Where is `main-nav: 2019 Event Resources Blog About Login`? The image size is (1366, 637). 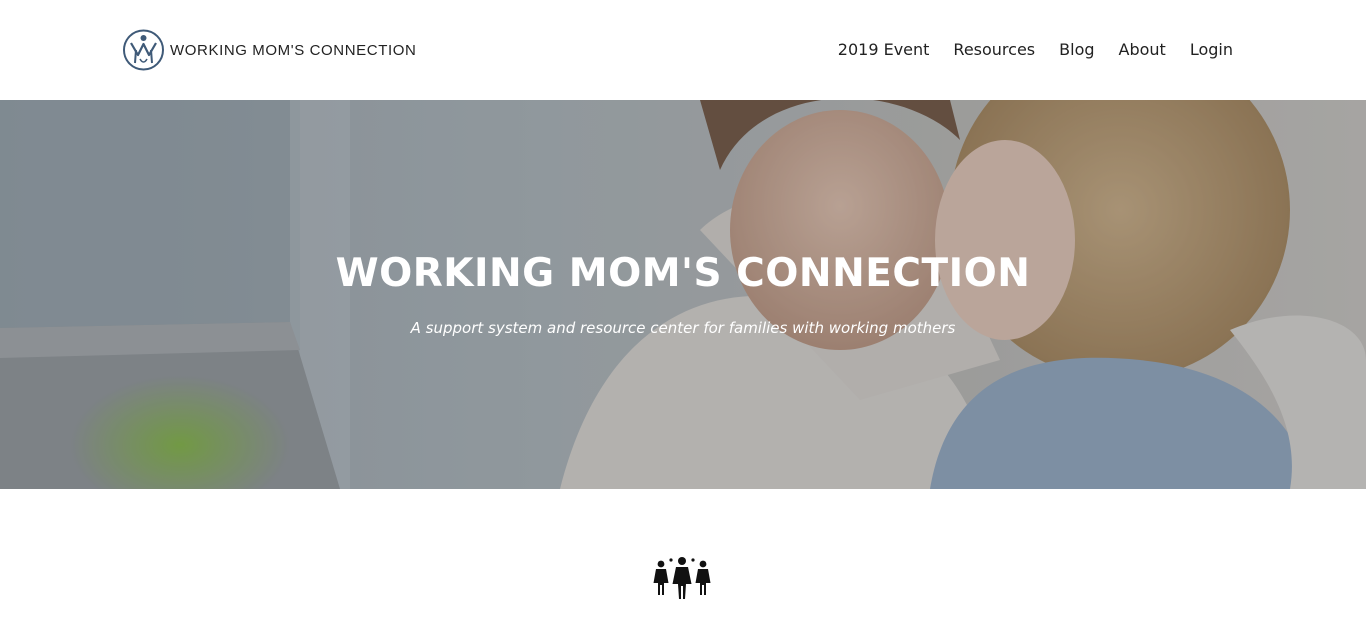 main-nav: 2019 Event Resources Blog About Login is located at coordinates (1035, 50).